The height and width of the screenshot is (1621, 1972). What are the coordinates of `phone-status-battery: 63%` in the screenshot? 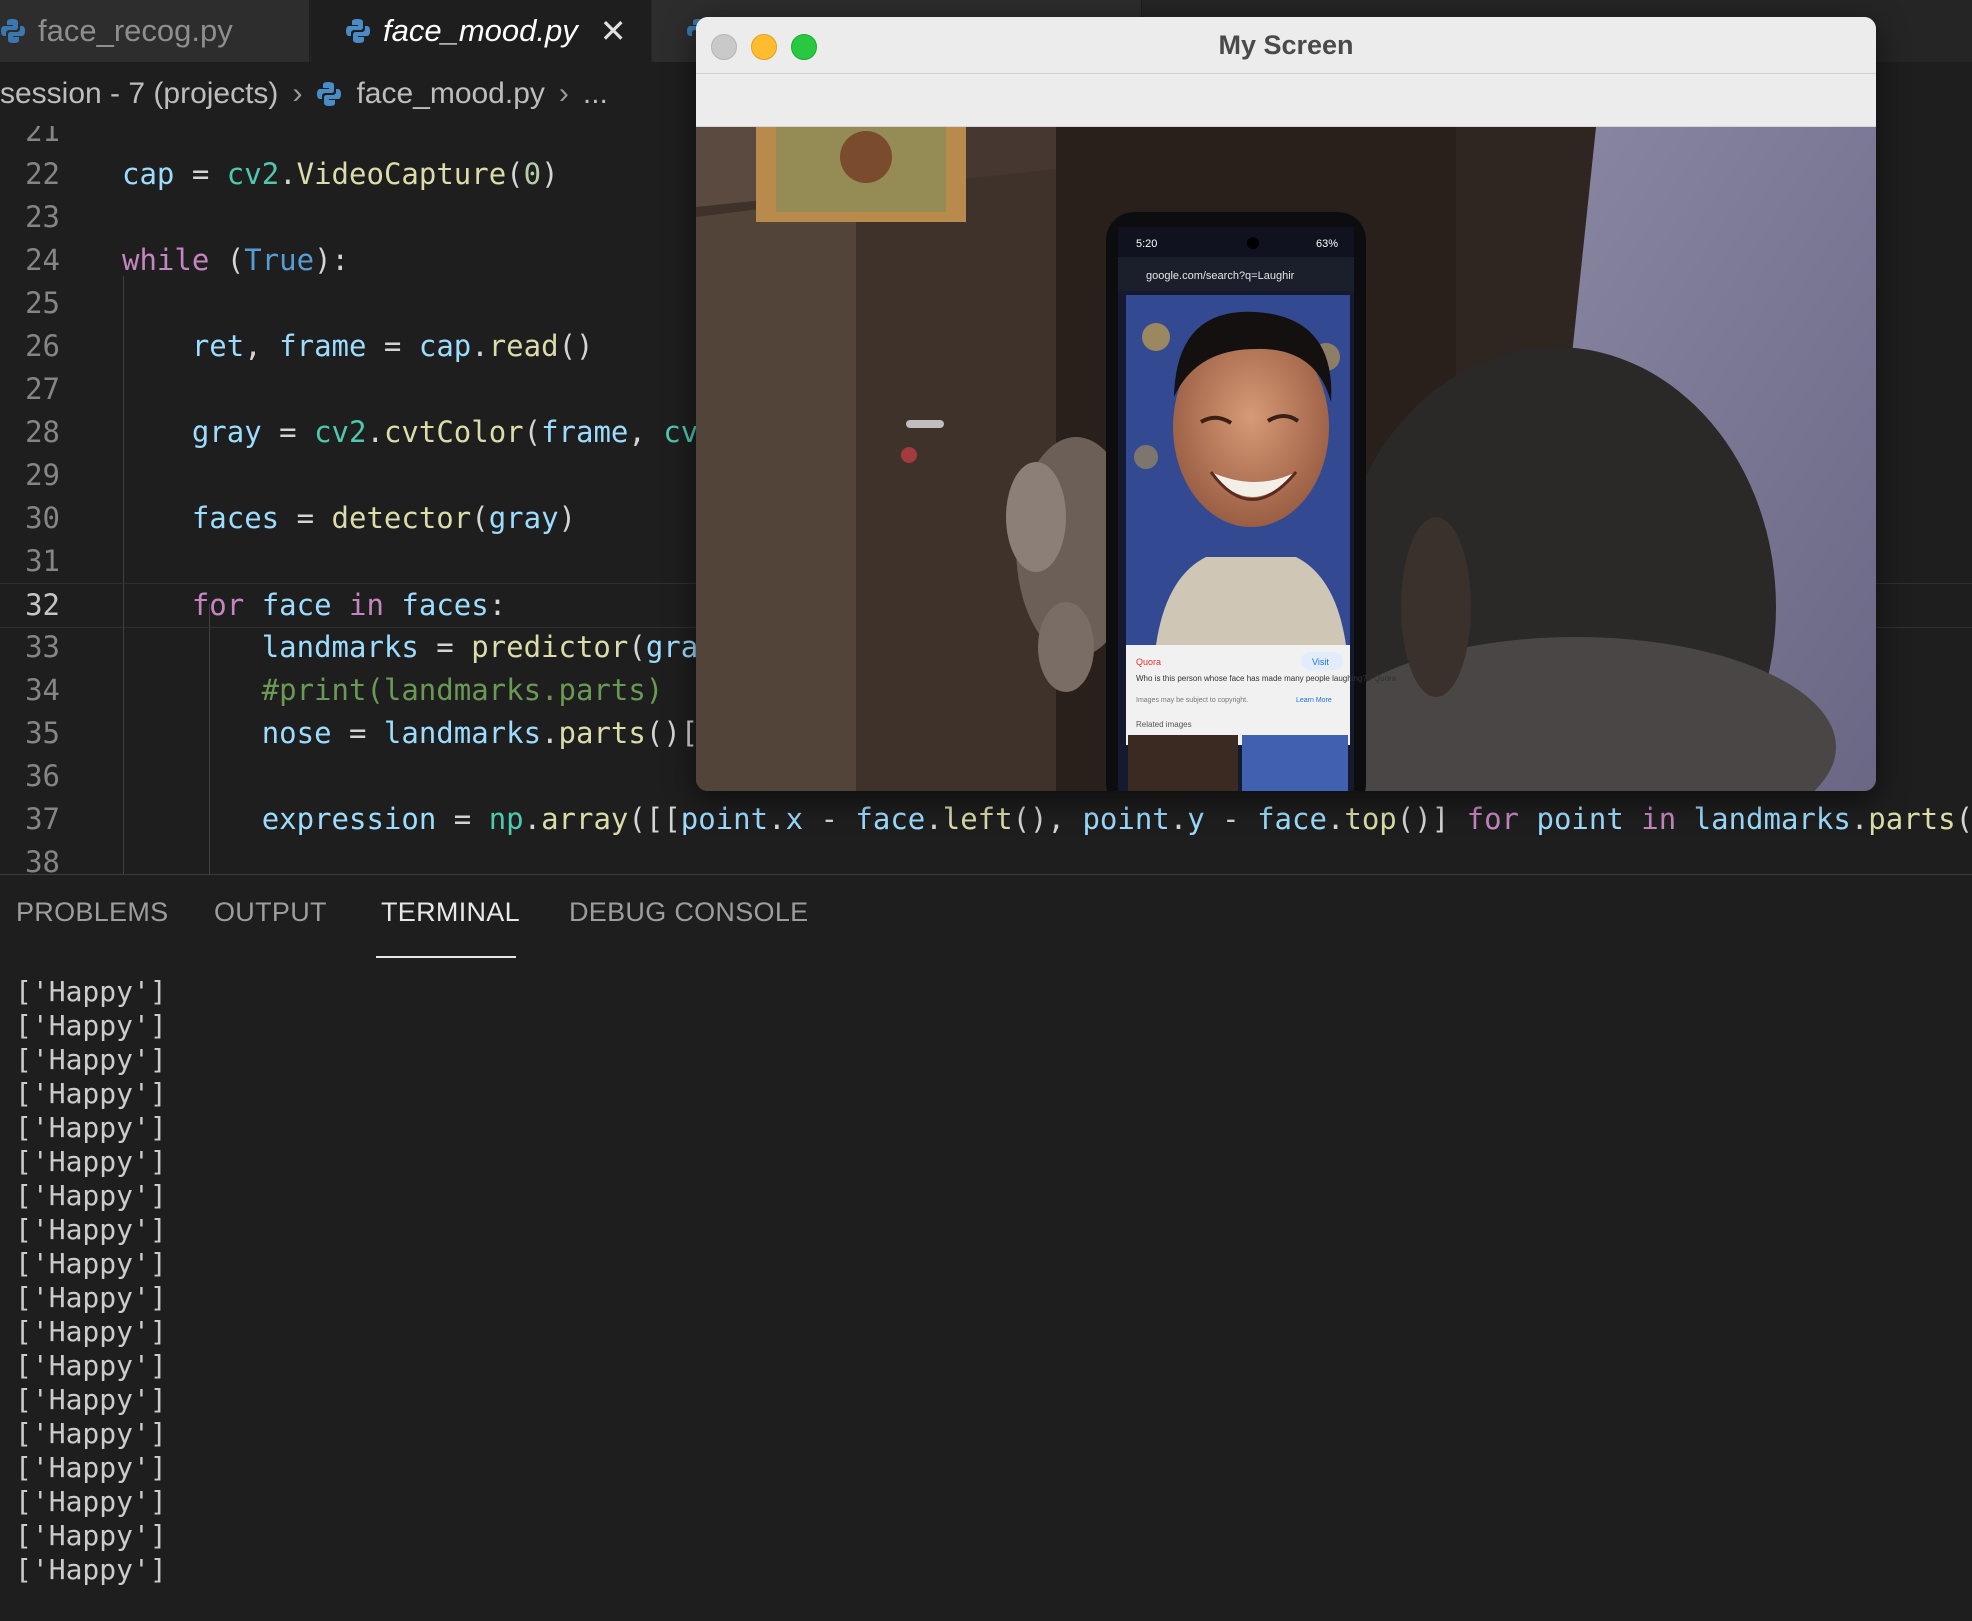 It's located at (1327, 244).